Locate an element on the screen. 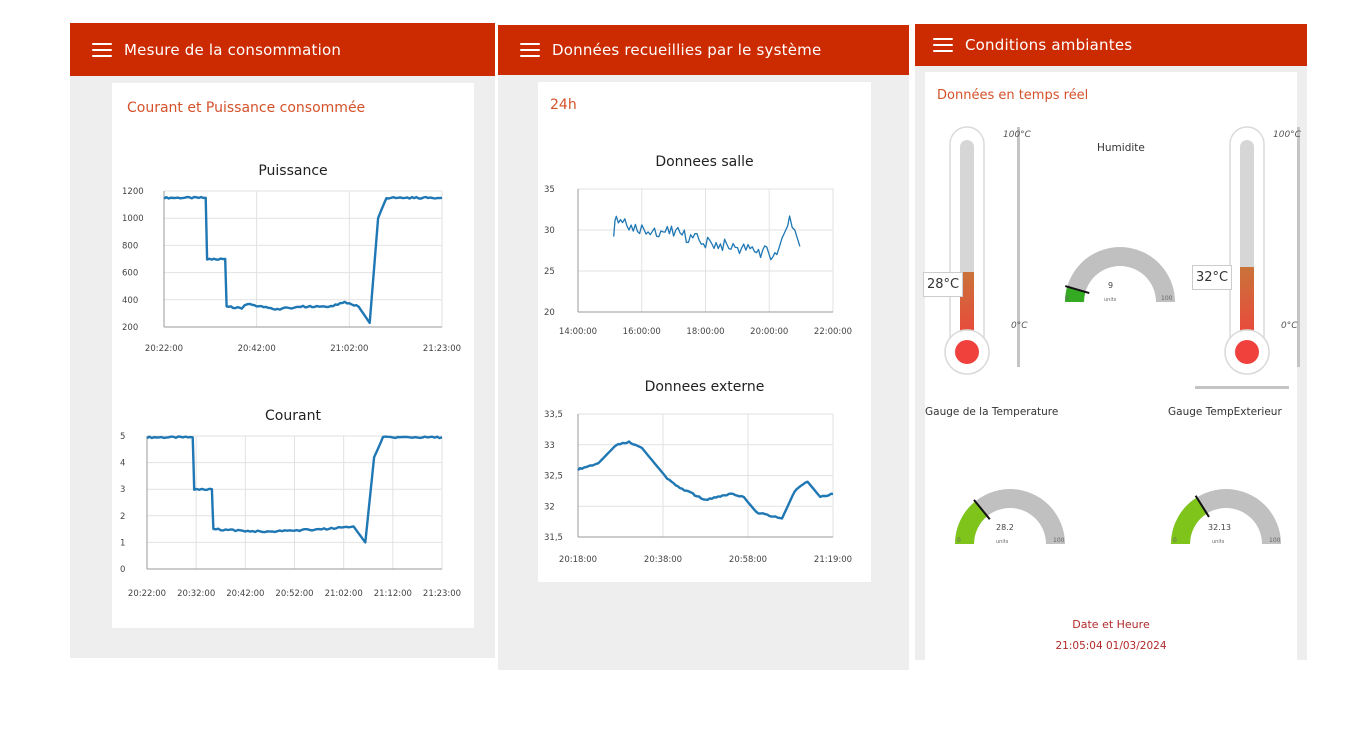 The image size is (1370, 754). x-tick-label: 20:38:00 is located at coordinates (663, 560).